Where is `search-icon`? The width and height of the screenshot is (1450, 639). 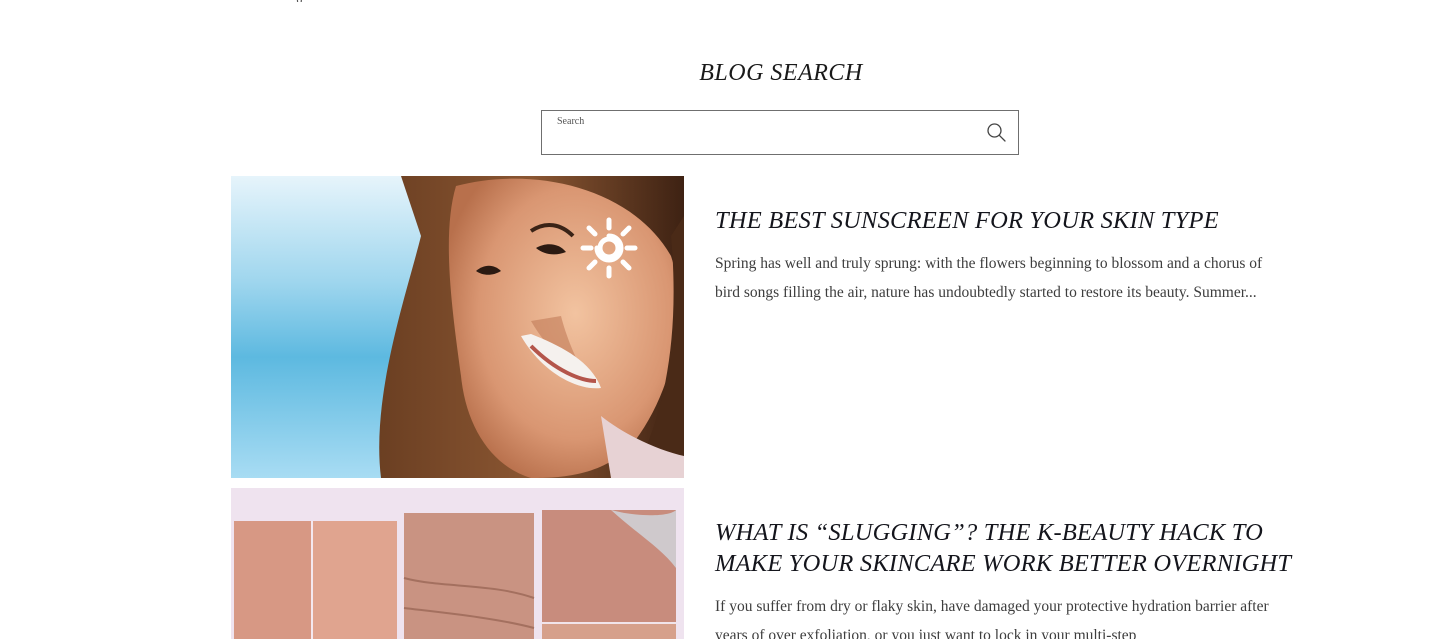
search-icon is located at coordinates (996, 132).